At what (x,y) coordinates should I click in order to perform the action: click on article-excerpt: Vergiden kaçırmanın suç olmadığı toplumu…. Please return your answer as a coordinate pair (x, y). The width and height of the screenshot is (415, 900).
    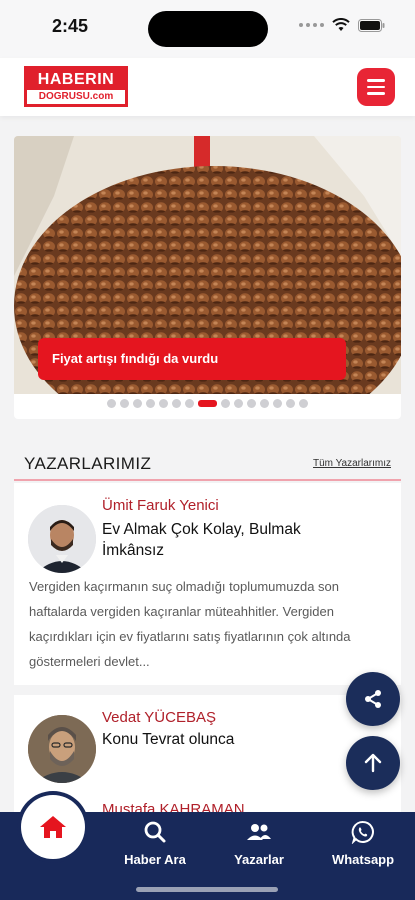
    Looking at the image, I should click on (190, 624).